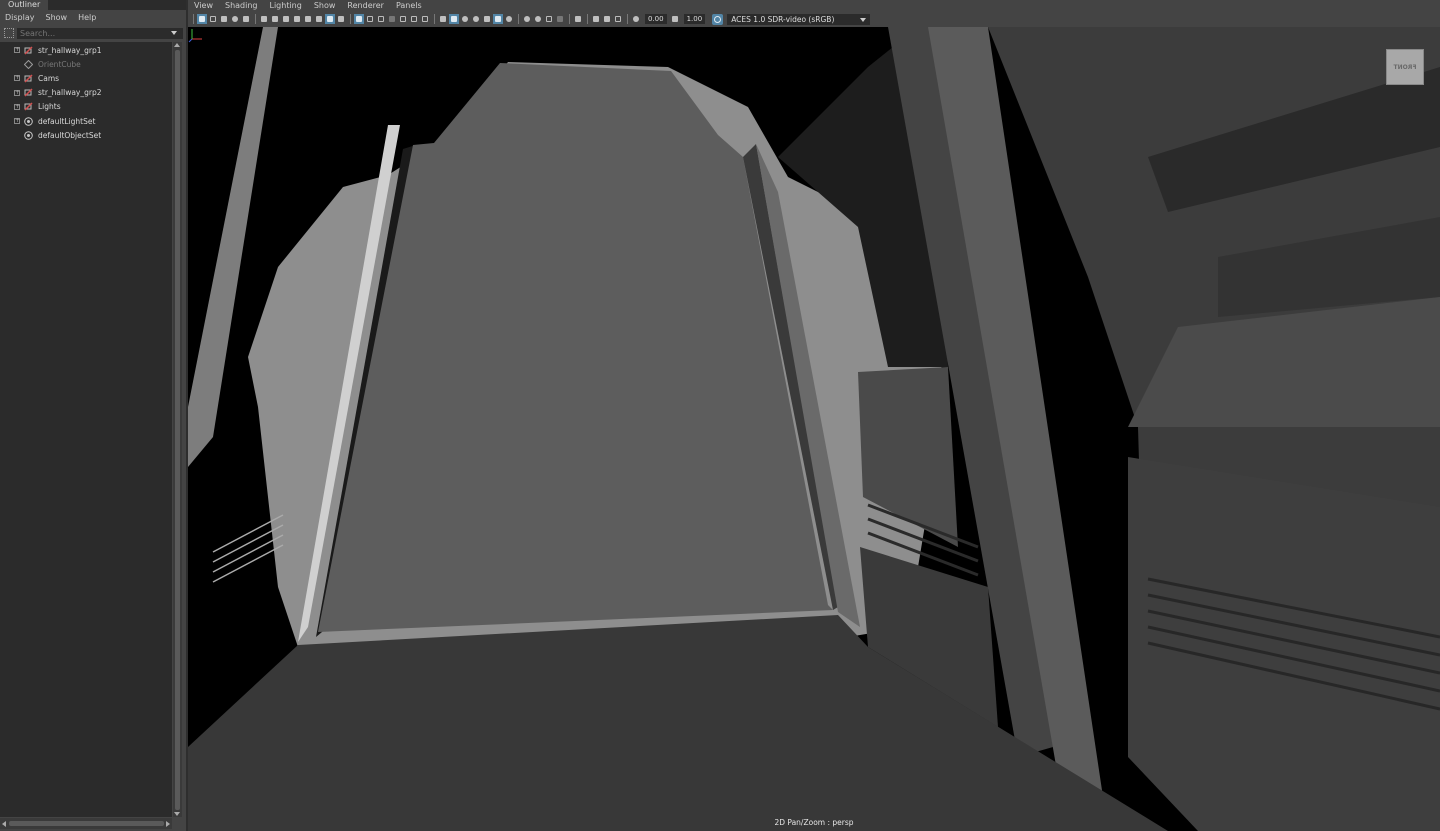  Describe the element at coordinates (465, 19) in the screenshot. I see `default-material-icon` at that location.